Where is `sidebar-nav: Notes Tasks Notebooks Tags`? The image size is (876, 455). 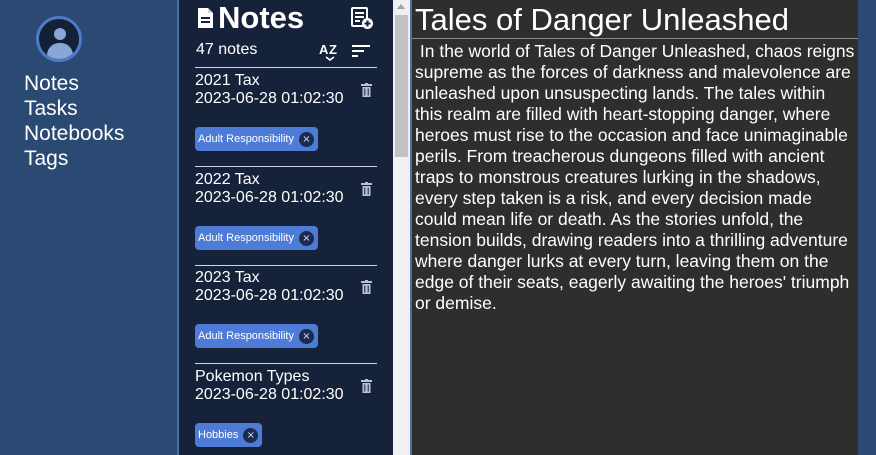
sidebar-nav: Notes Tasks Notebooks Tags is located at coordinates (74, 121).